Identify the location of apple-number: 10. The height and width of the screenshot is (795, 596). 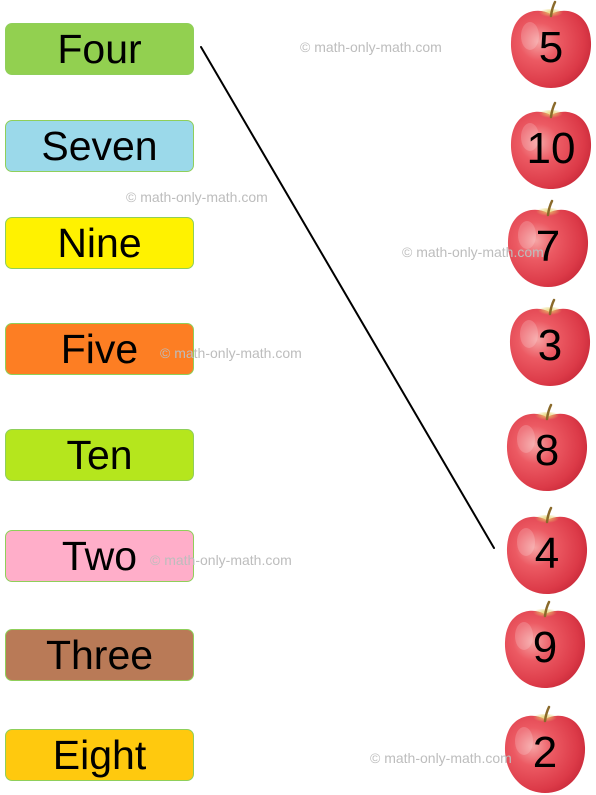
(551, 148).